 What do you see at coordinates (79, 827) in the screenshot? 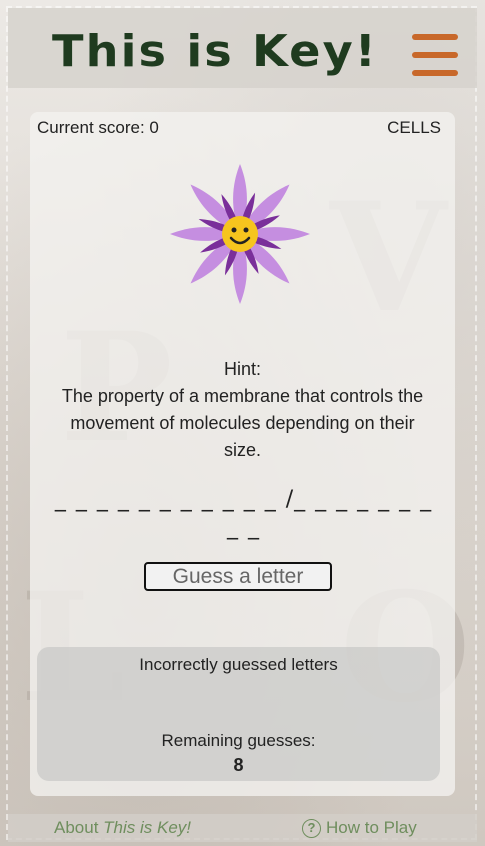
I see `about-link-prefix: About` at bounding box center [79, 827].